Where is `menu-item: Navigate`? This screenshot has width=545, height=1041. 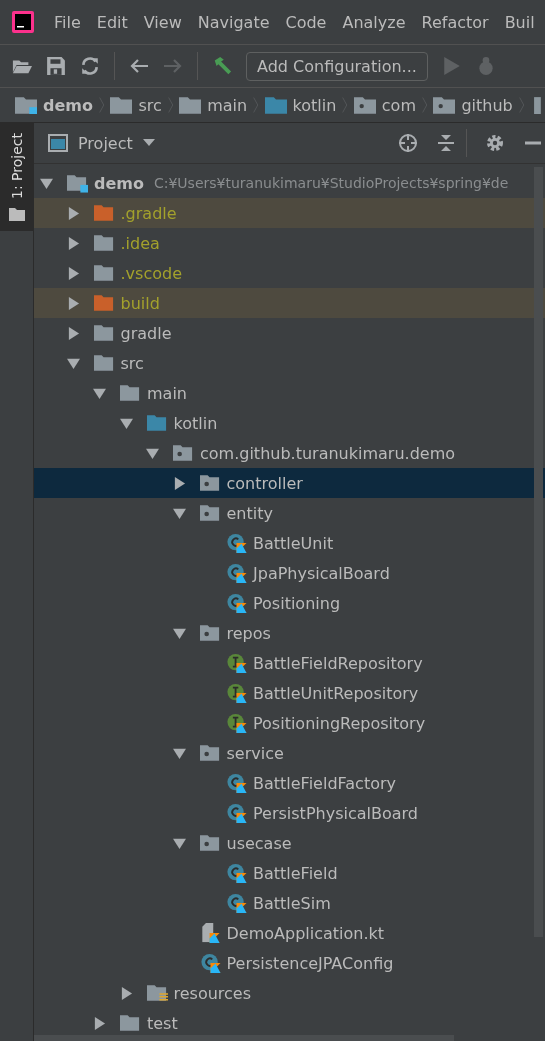 menu-item: Navigate is located at coordinates (233, 22).